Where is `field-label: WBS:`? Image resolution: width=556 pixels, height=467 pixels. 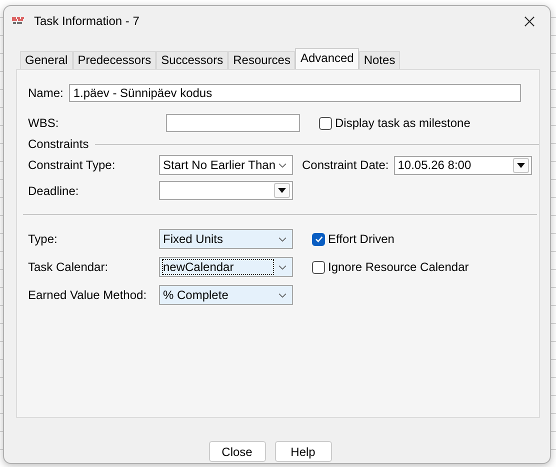
field-label: WBS: is located at coordinates (44, 123).